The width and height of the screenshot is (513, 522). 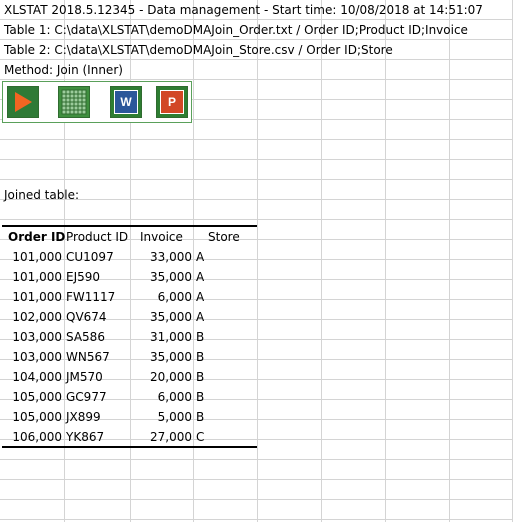 I want to click on invoice-cell: 27,000, so click(x=171, y=437).